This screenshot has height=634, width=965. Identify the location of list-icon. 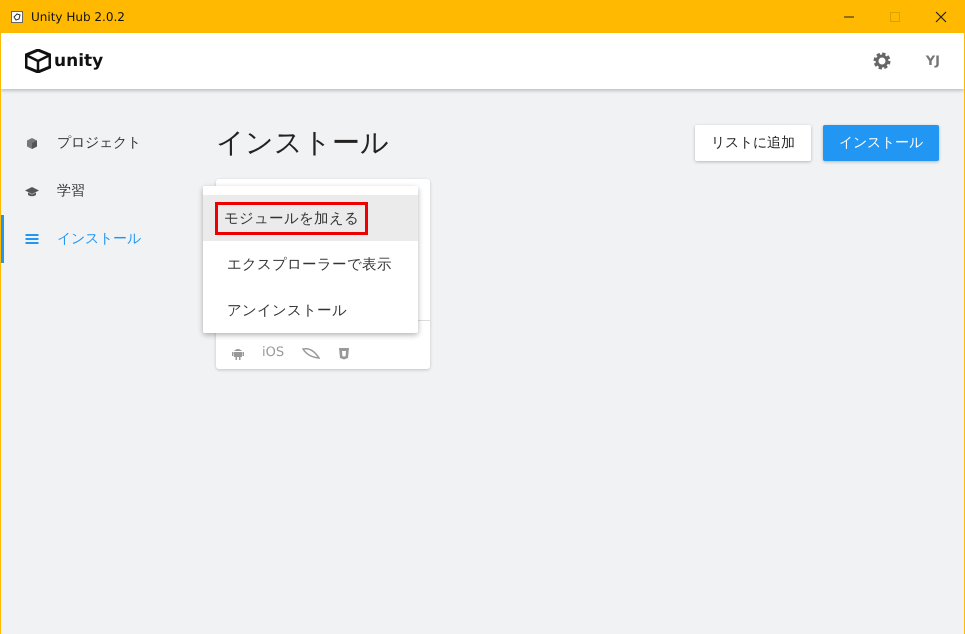
(32, 239).